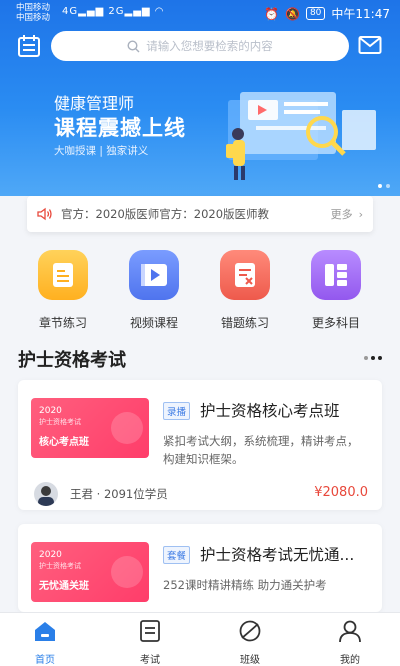 This screenshot has height=666, width=400. What do you see at coordinates (261, 450) in the screenshot?
I see `course-description: 紧扣考试大纲，系统梳理，精讲考点，构建知识框架。` at bounding box center [261, 450].